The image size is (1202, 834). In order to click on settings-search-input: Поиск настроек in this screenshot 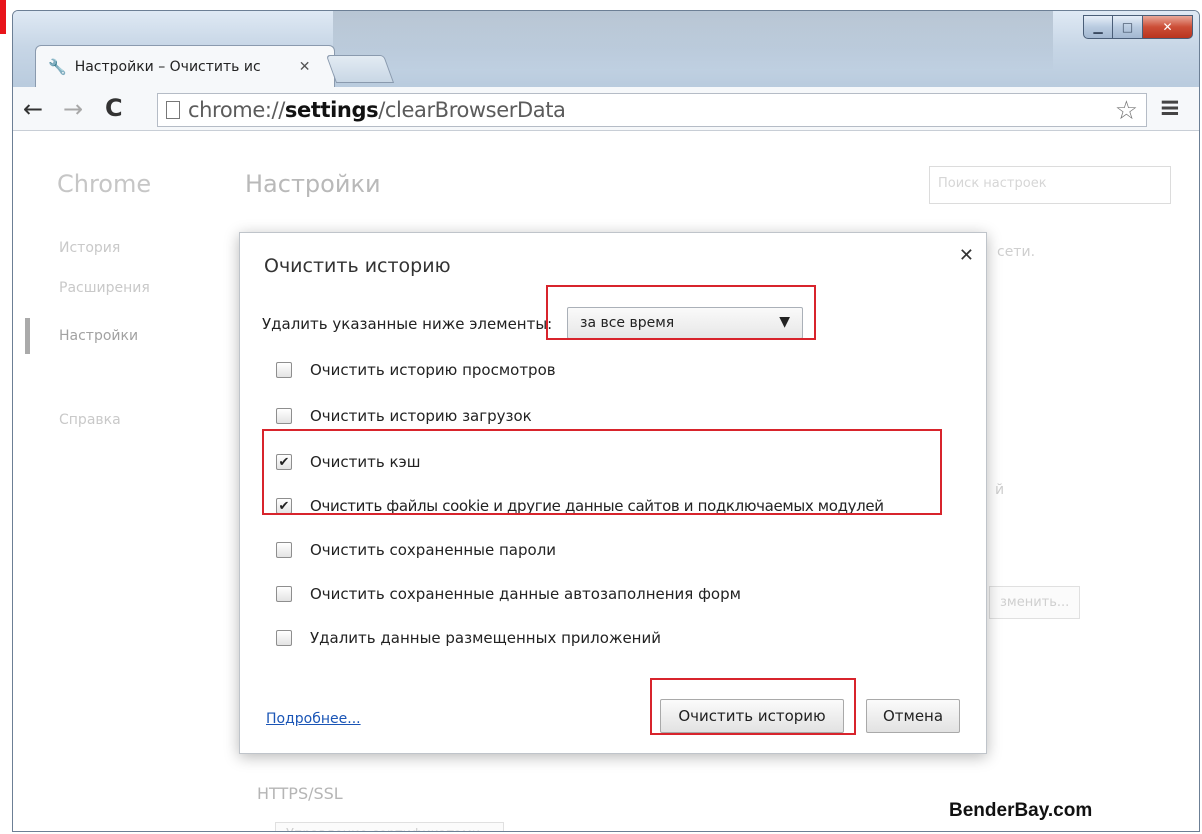, I will do `click(1050, 185)`.